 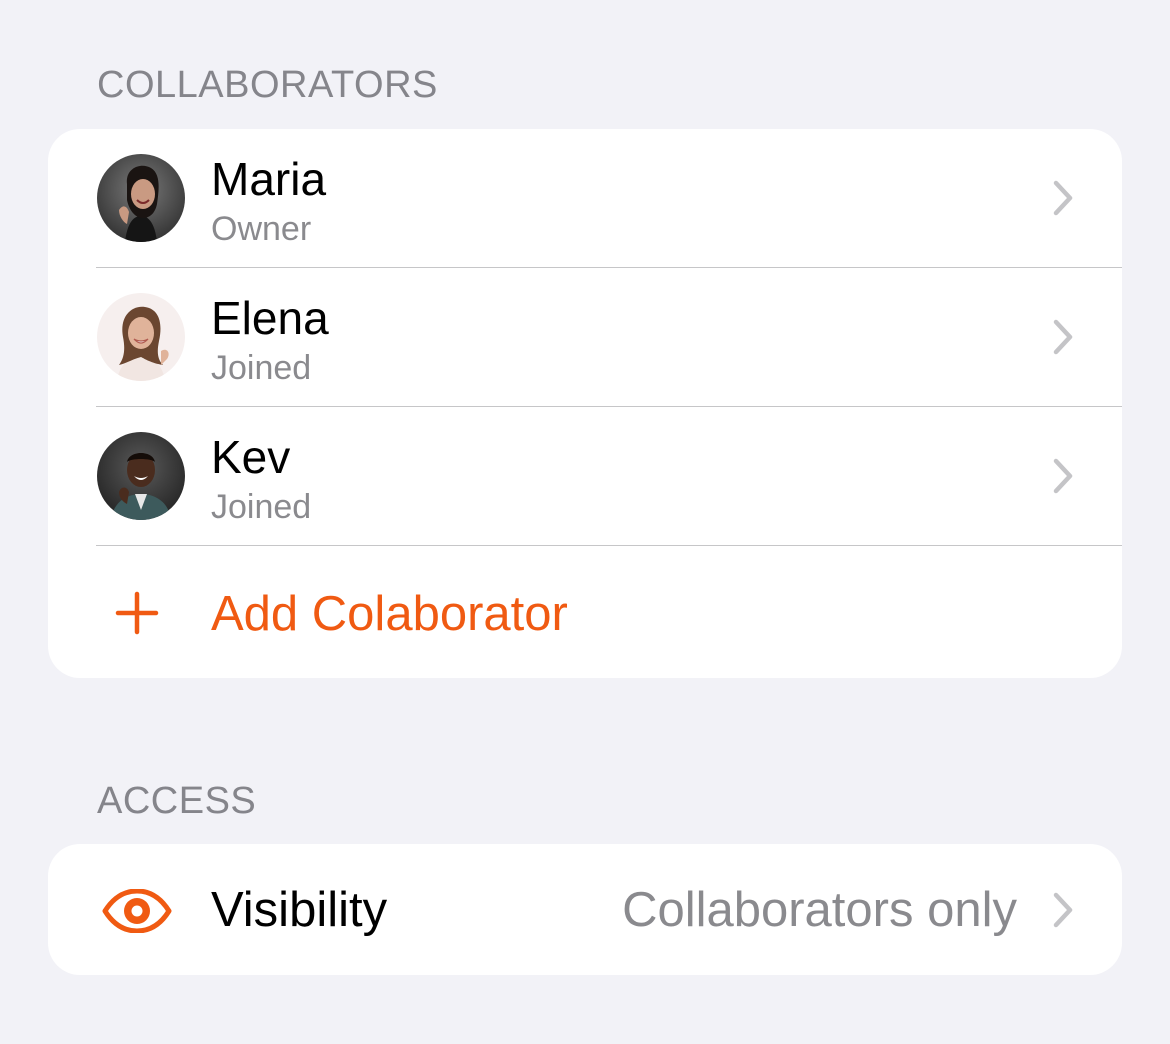 What do you see at coordinates (141, 476) in the screenshot?
I see `avatar-kev` at bounding box center [141, 476].